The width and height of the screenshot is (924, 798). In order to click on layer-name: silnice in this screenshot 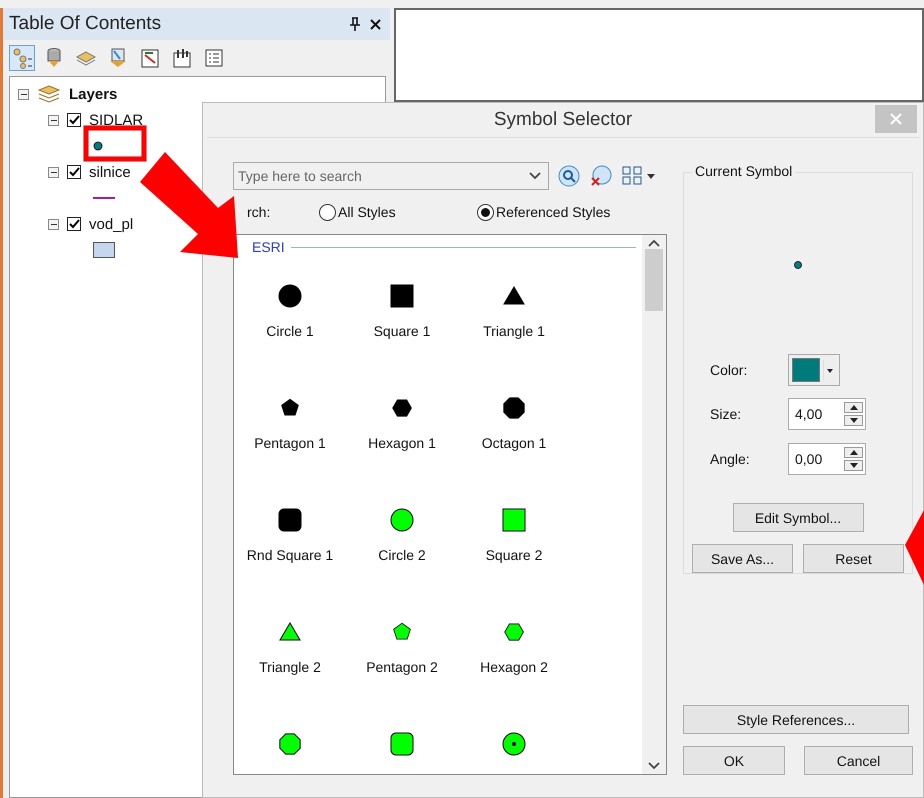, I will do `click(110, 172)`.